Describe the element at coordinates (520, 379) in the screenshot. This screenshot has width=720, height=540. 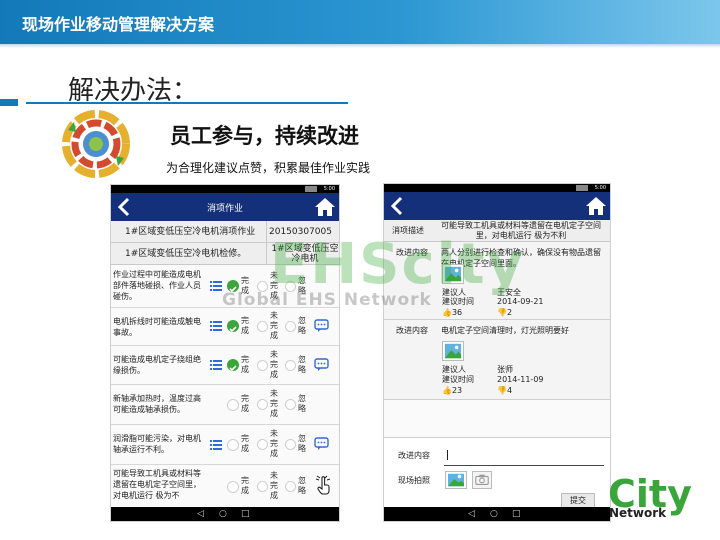
I see `suggestion-time: 2014-11-09` at that location.